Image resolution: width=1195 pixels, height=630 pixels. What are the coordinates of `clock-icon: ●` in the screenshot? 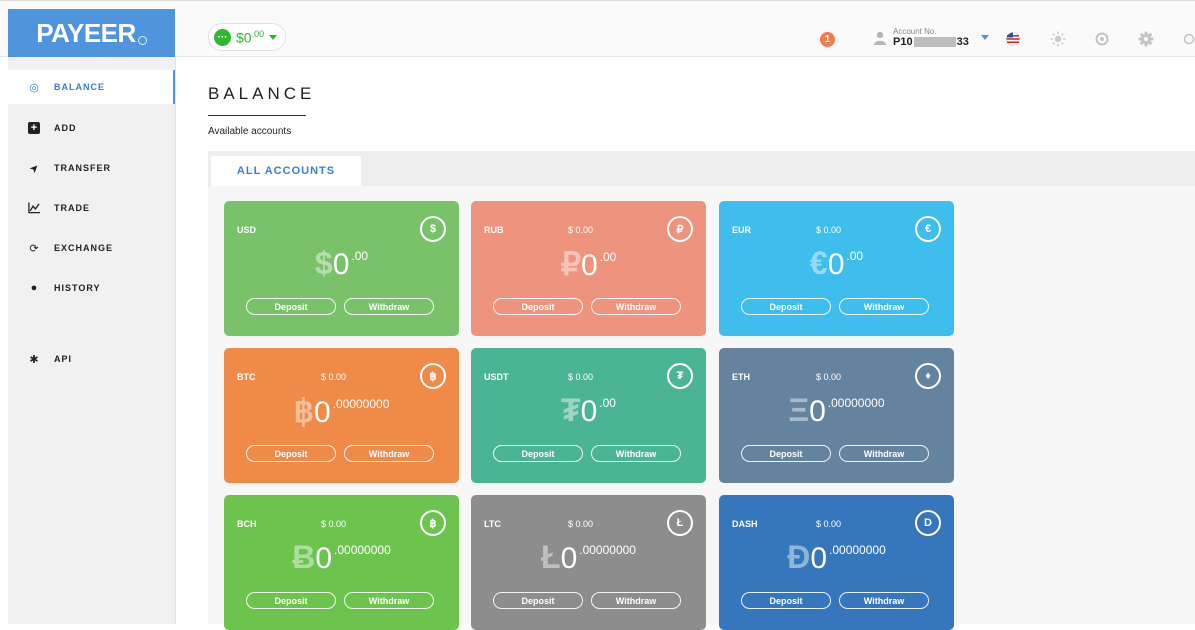 It's located at (34, 288).